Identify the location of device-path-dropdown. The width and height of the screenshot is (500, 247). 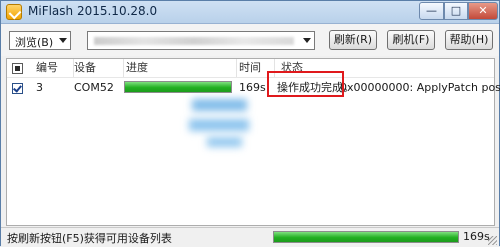
(201, 40).